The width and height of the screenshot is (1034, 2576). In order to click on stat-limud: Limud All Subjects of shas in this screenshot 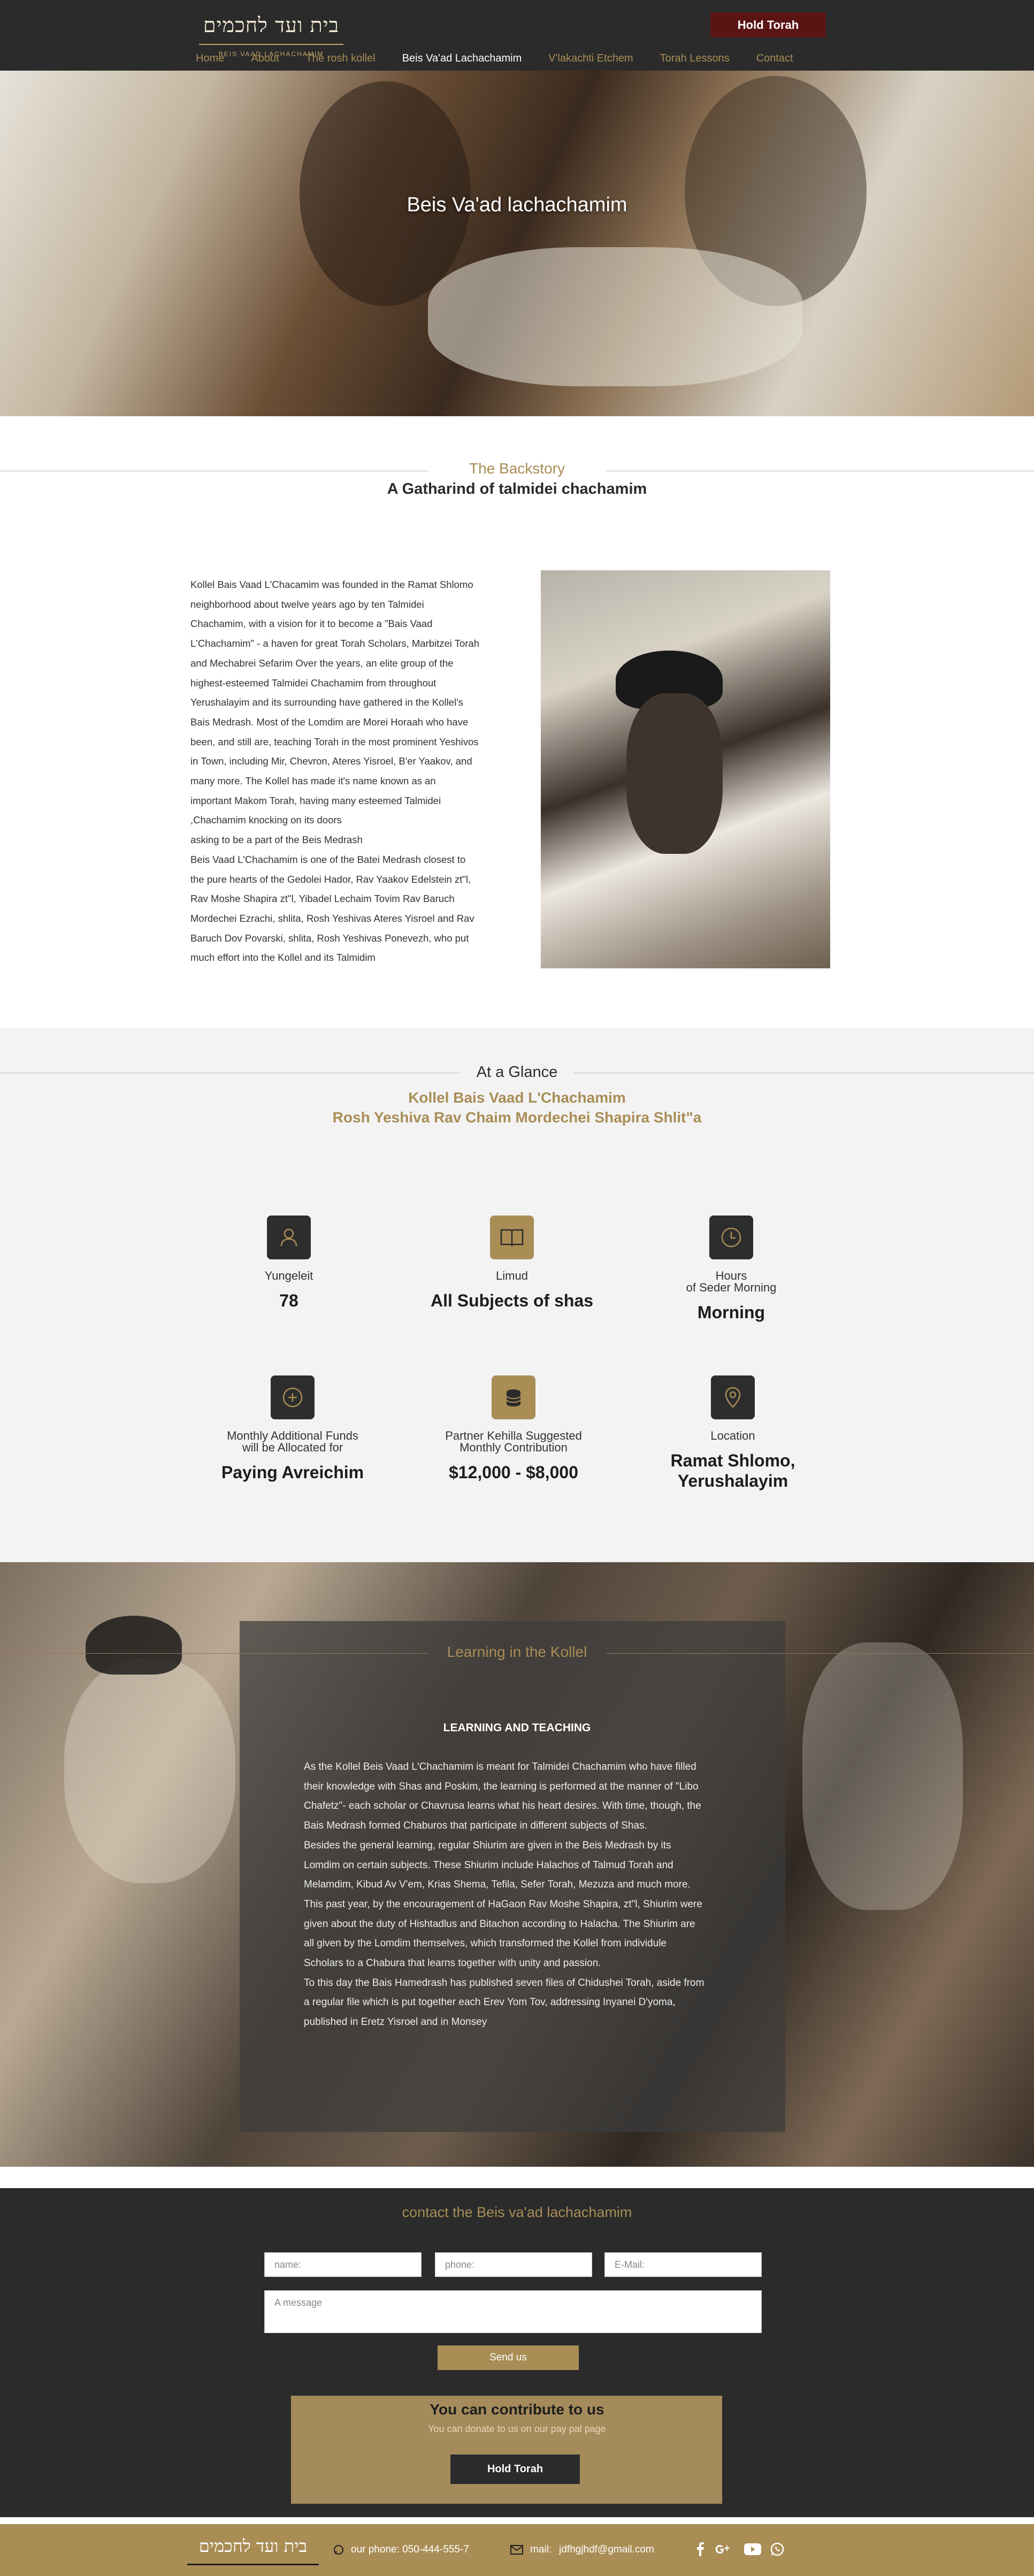, I will do `click(512, 1263)`.